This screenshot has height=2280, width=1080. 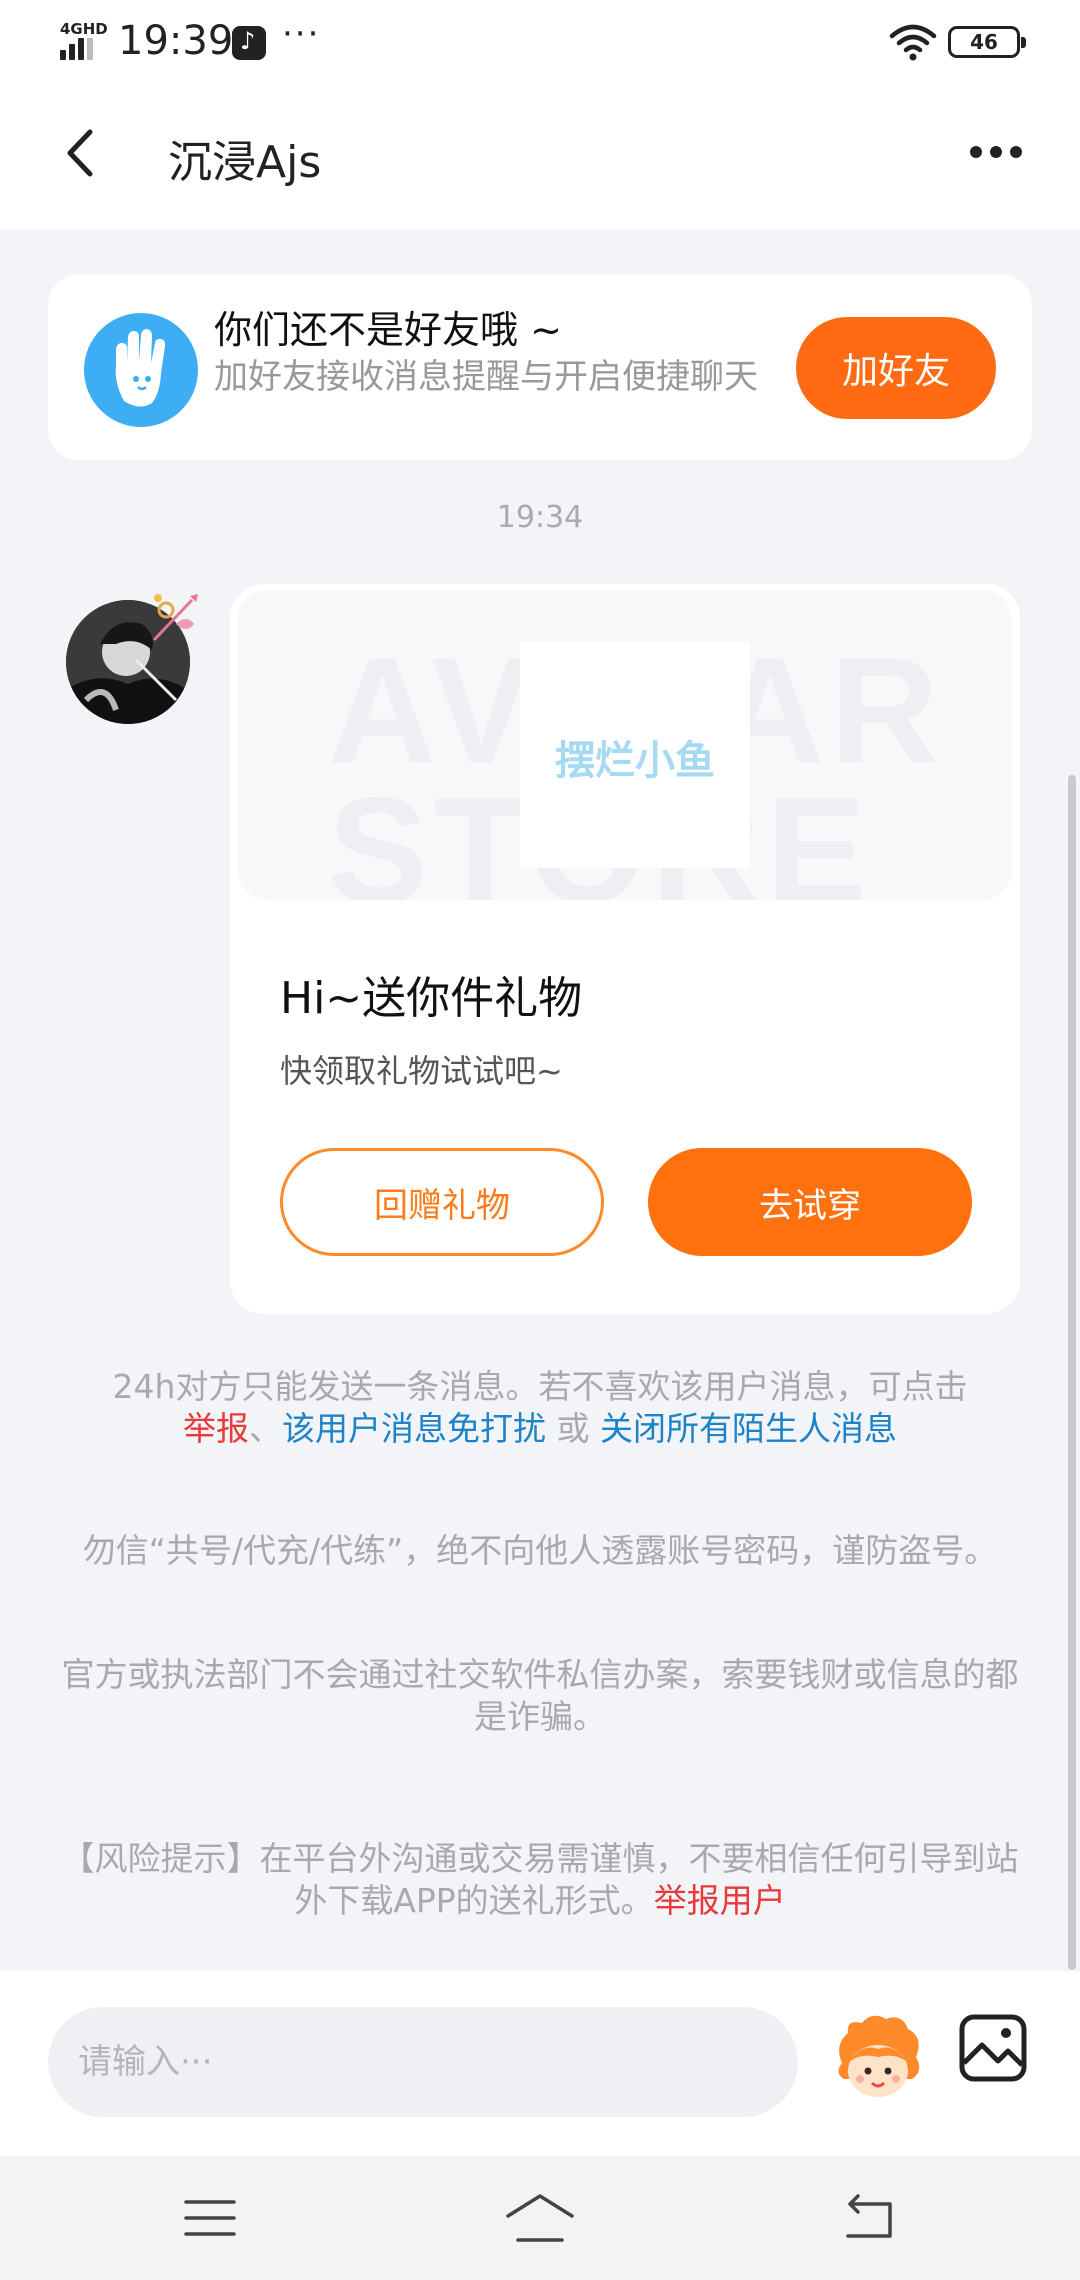 I want to click on friend-banner-subtitle: 加好友接收消息提醒与开启便捷聊天, so click(x=486, y=377).